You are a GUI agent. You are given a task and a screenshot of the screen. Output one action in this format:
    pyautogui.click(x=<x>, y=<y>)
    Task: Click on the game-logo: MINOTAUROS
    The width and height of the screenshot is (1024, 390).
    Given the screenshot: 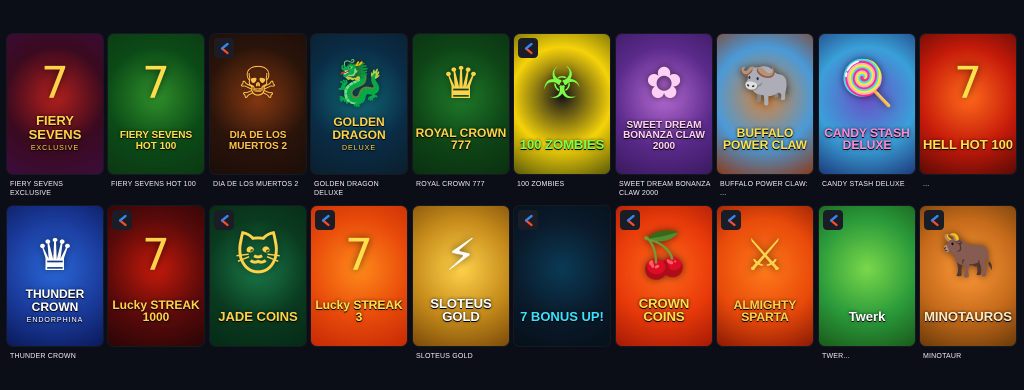 What is the action you would take?
    pyautogui.click(x=968, y=317)
    